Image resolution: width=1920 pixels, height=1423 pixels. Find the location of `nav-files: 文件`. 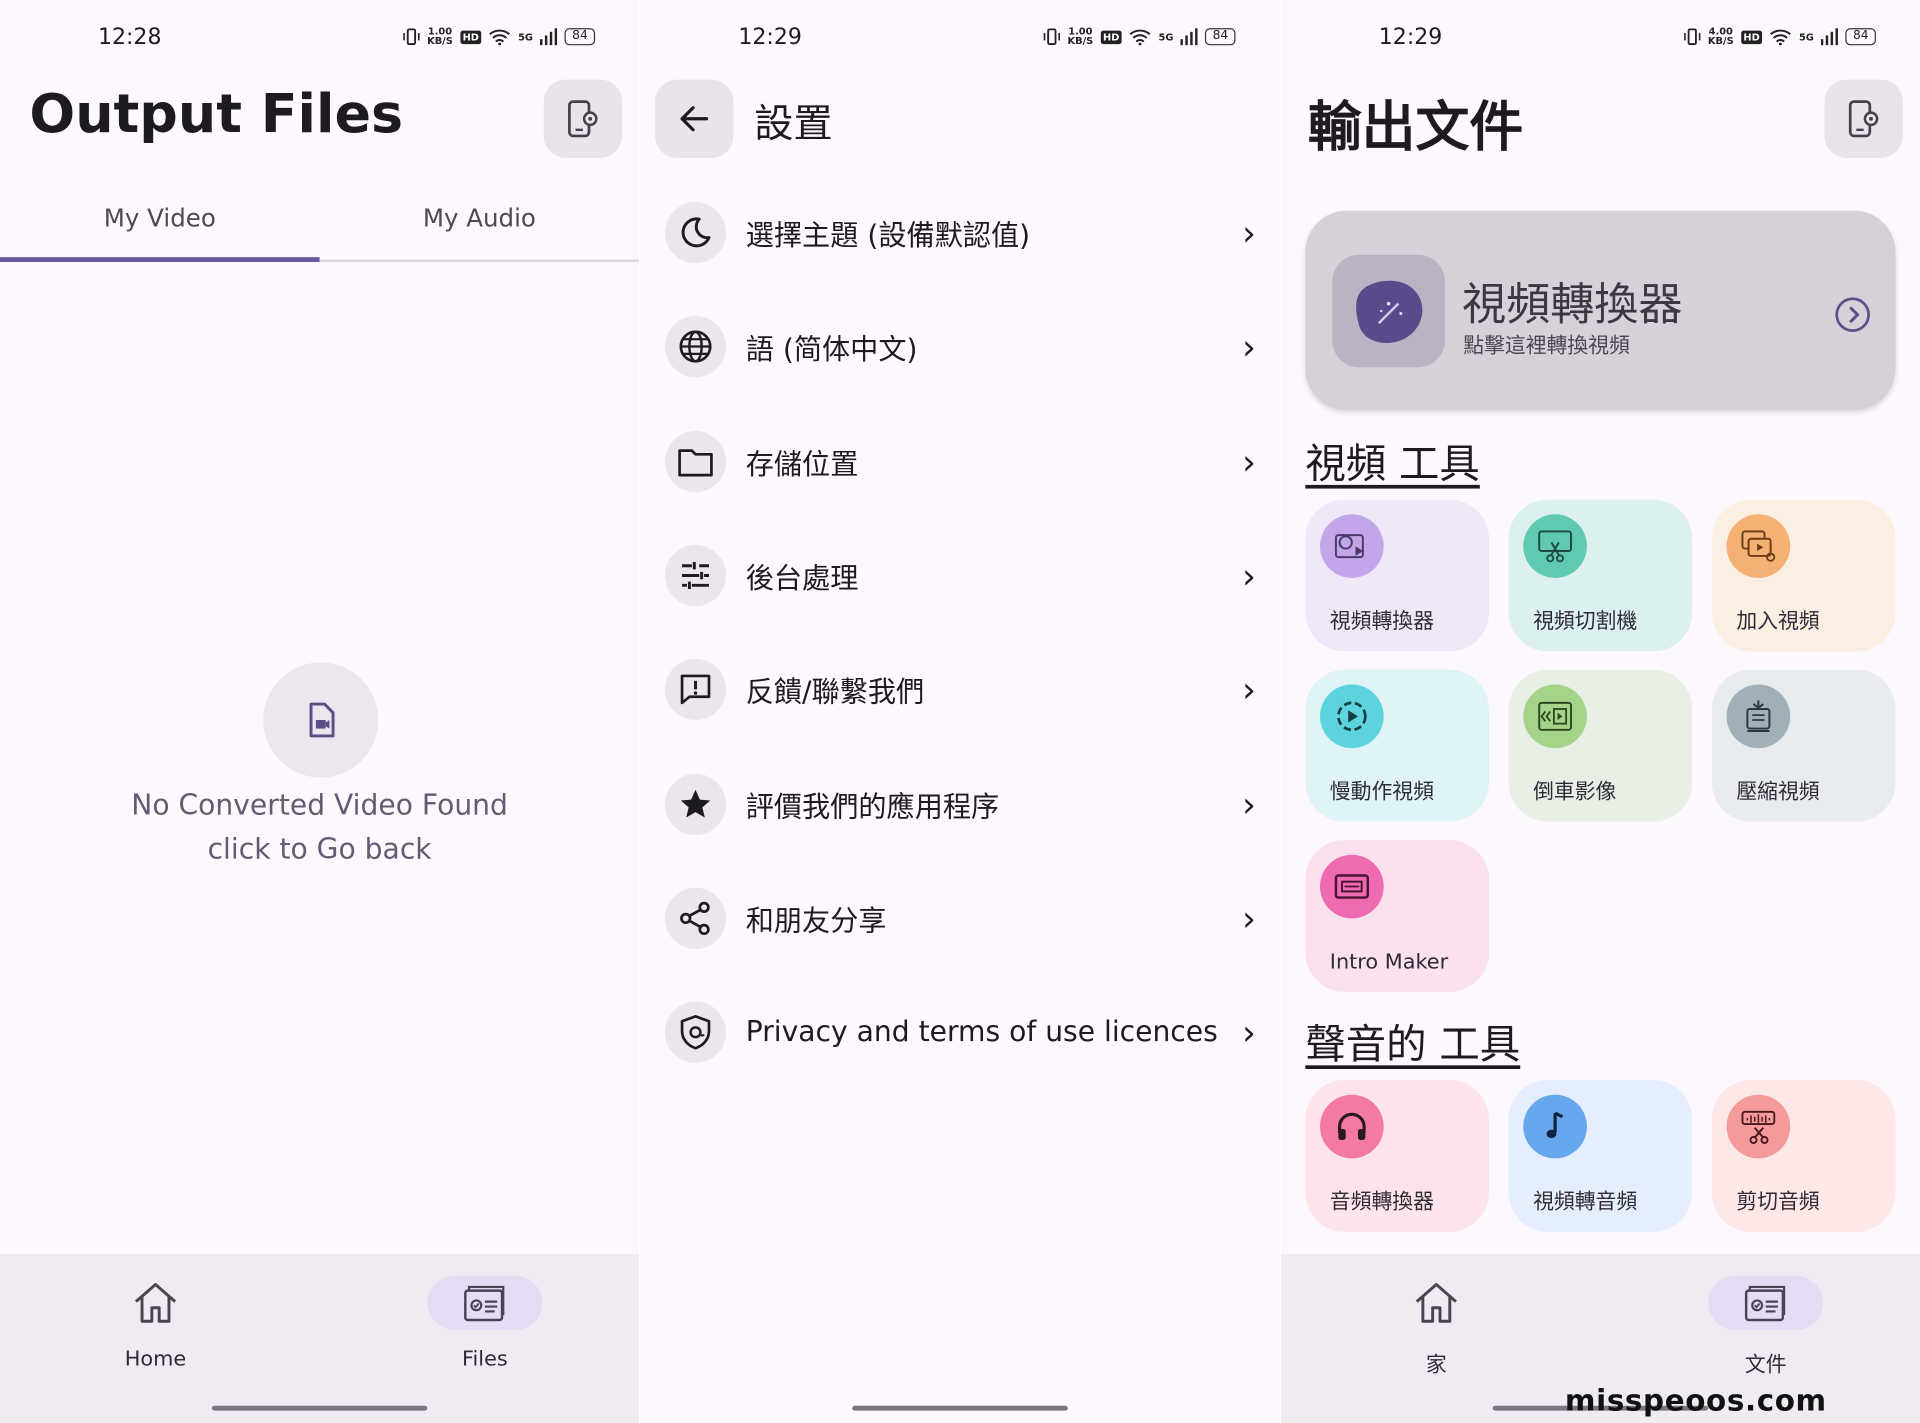

nav-files: 文件 is located at coordinates (1765, 1326).